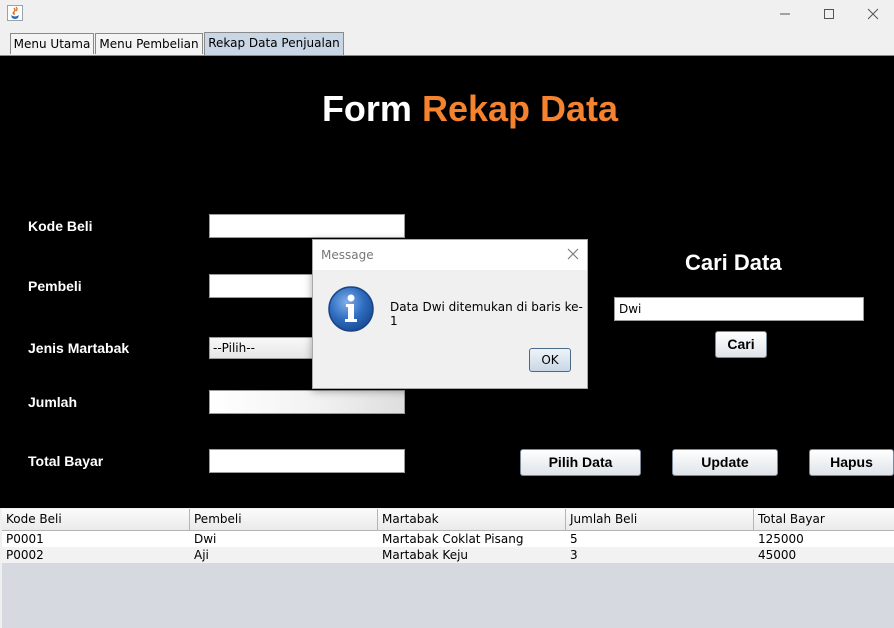  What do you see at coordinates (733, 262) in the screenshot?
I see `search-title: Cari Data` at bounding box center [733, 262].